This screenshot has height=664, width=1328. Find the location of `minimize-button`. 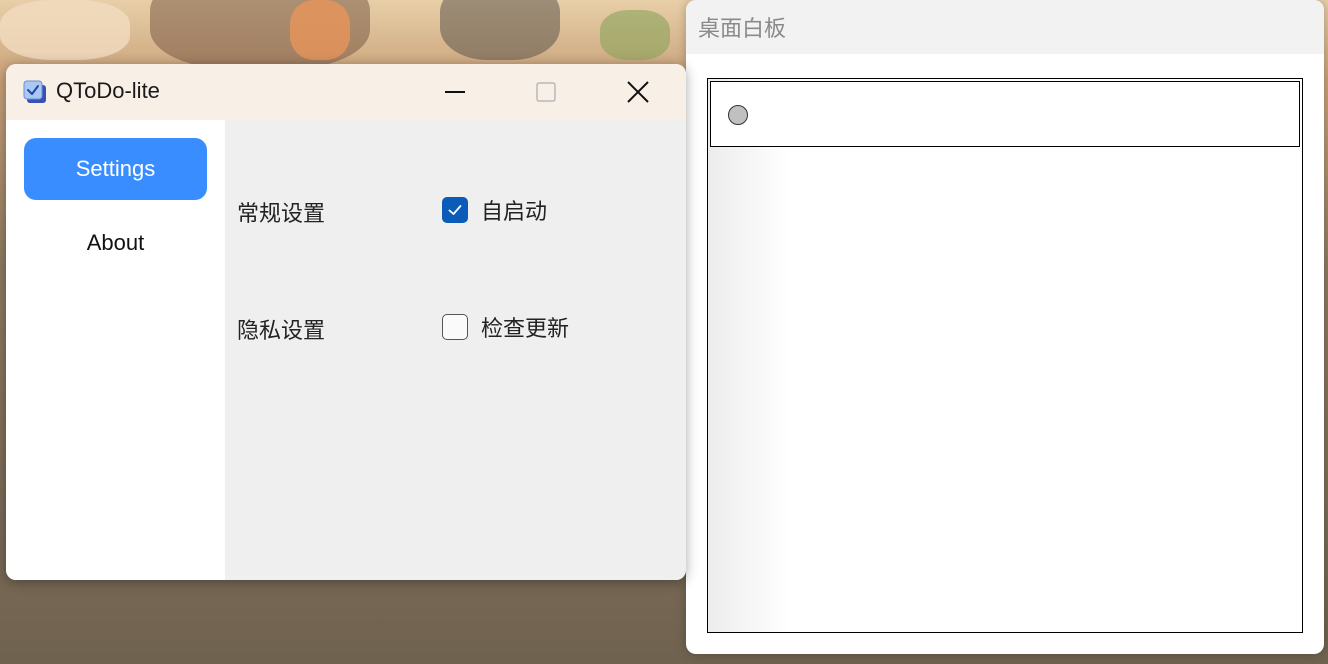

minimize-button is located at coordinates (455, 92).